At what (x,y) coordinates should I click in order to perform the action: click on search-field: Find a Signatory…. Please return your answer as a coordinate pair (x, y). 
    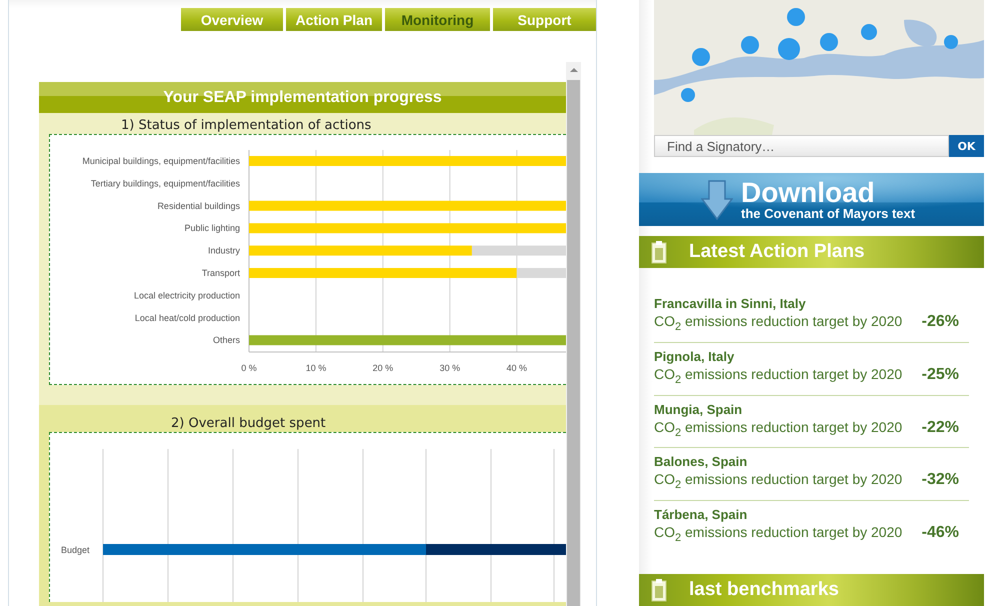
    Looking at the image, I should click on (801, 146).